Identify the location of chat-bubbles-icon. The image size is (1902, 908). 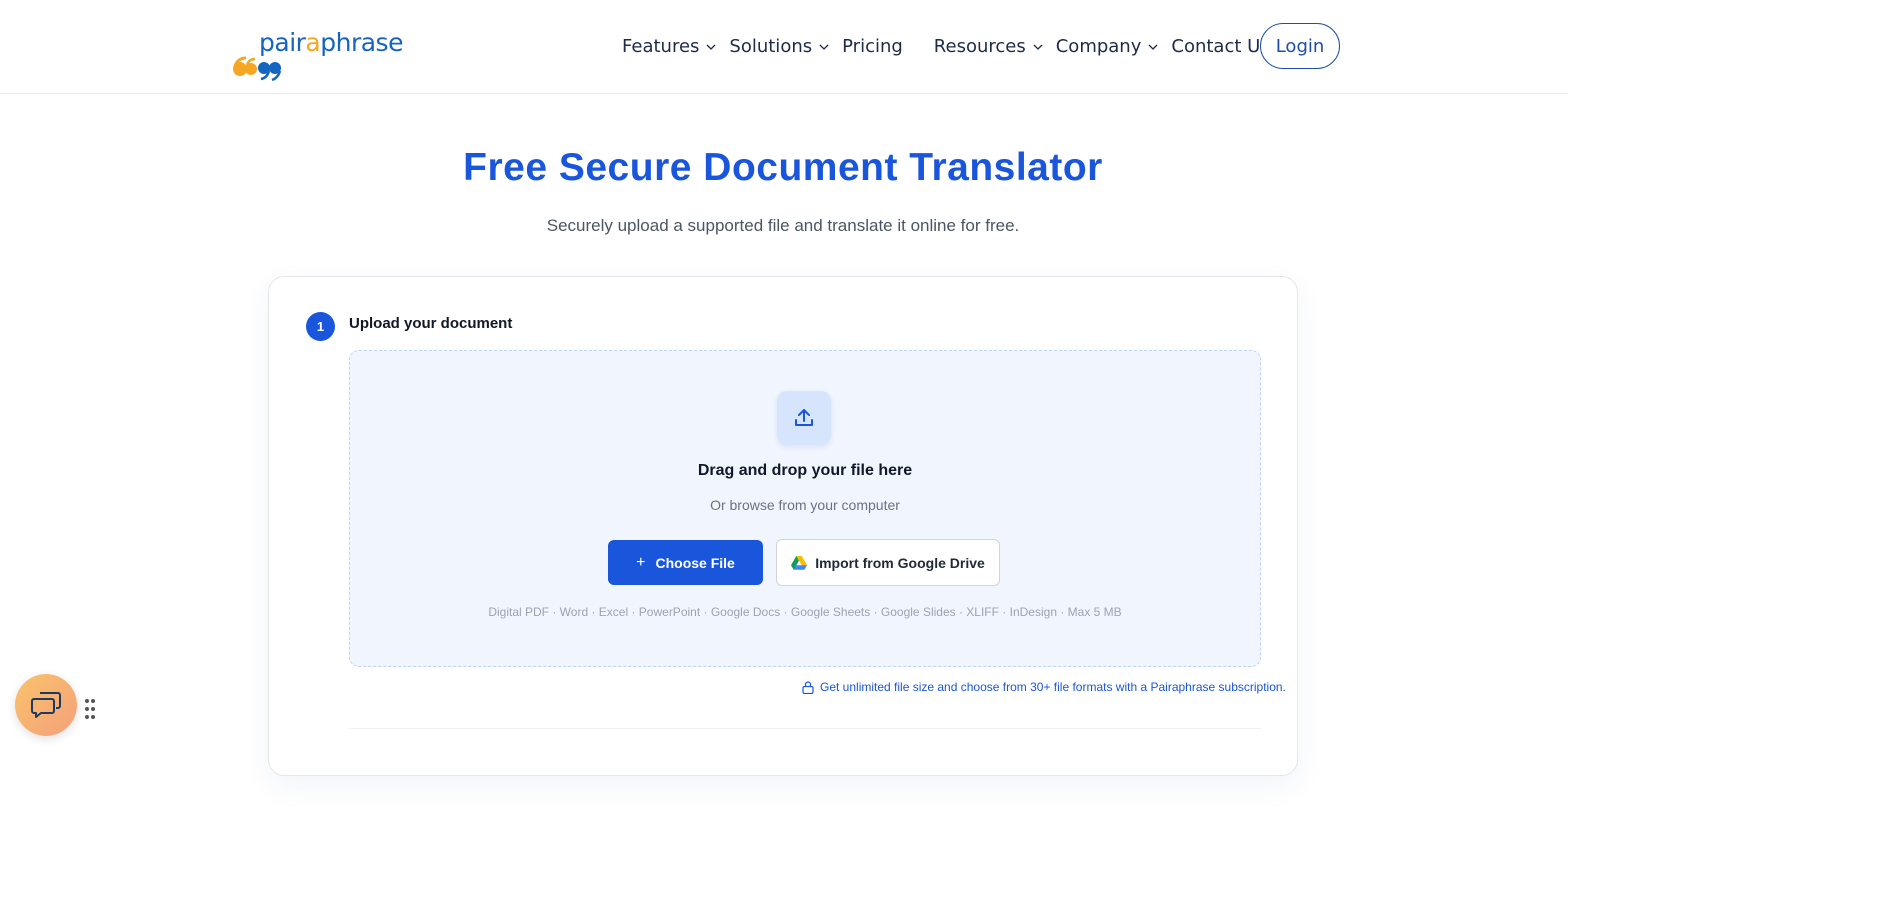
(46, 705).